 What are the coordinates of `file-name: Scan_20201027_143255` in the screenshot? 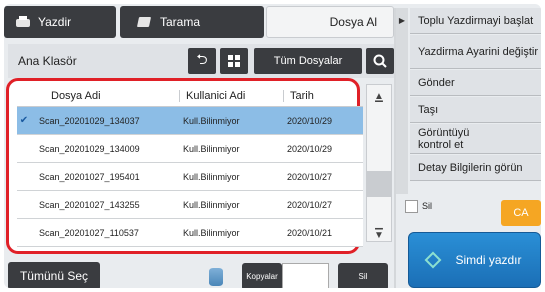 It's located at (89, 204).